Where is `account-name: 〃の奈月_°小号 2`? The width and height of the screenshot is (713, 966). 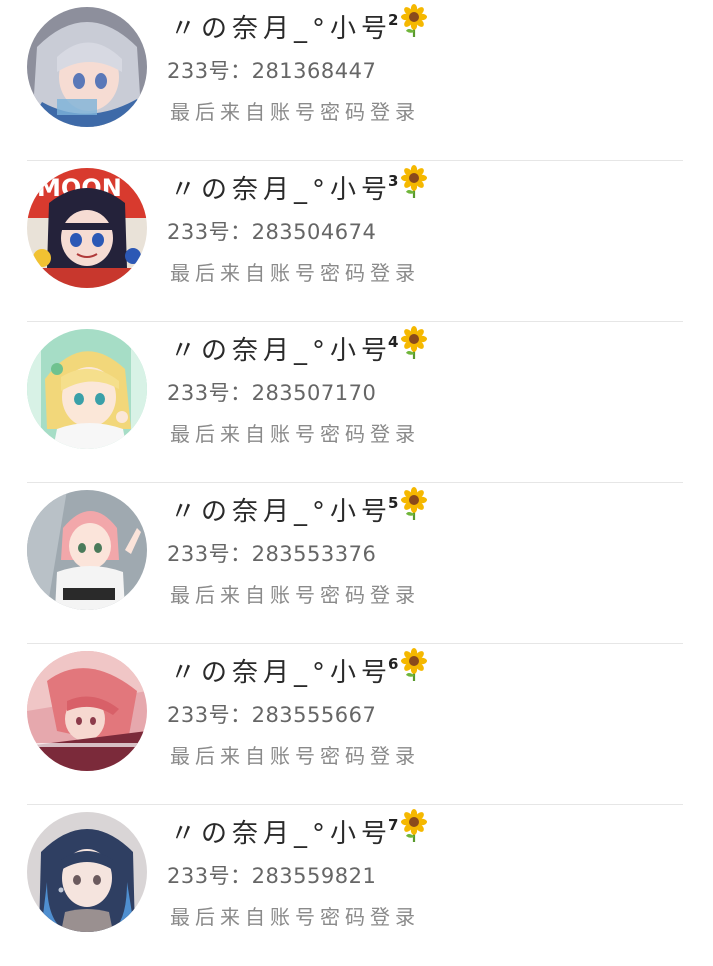 account-name: 〃の奈月_°小号 2 is located at coordinates (299, 24).